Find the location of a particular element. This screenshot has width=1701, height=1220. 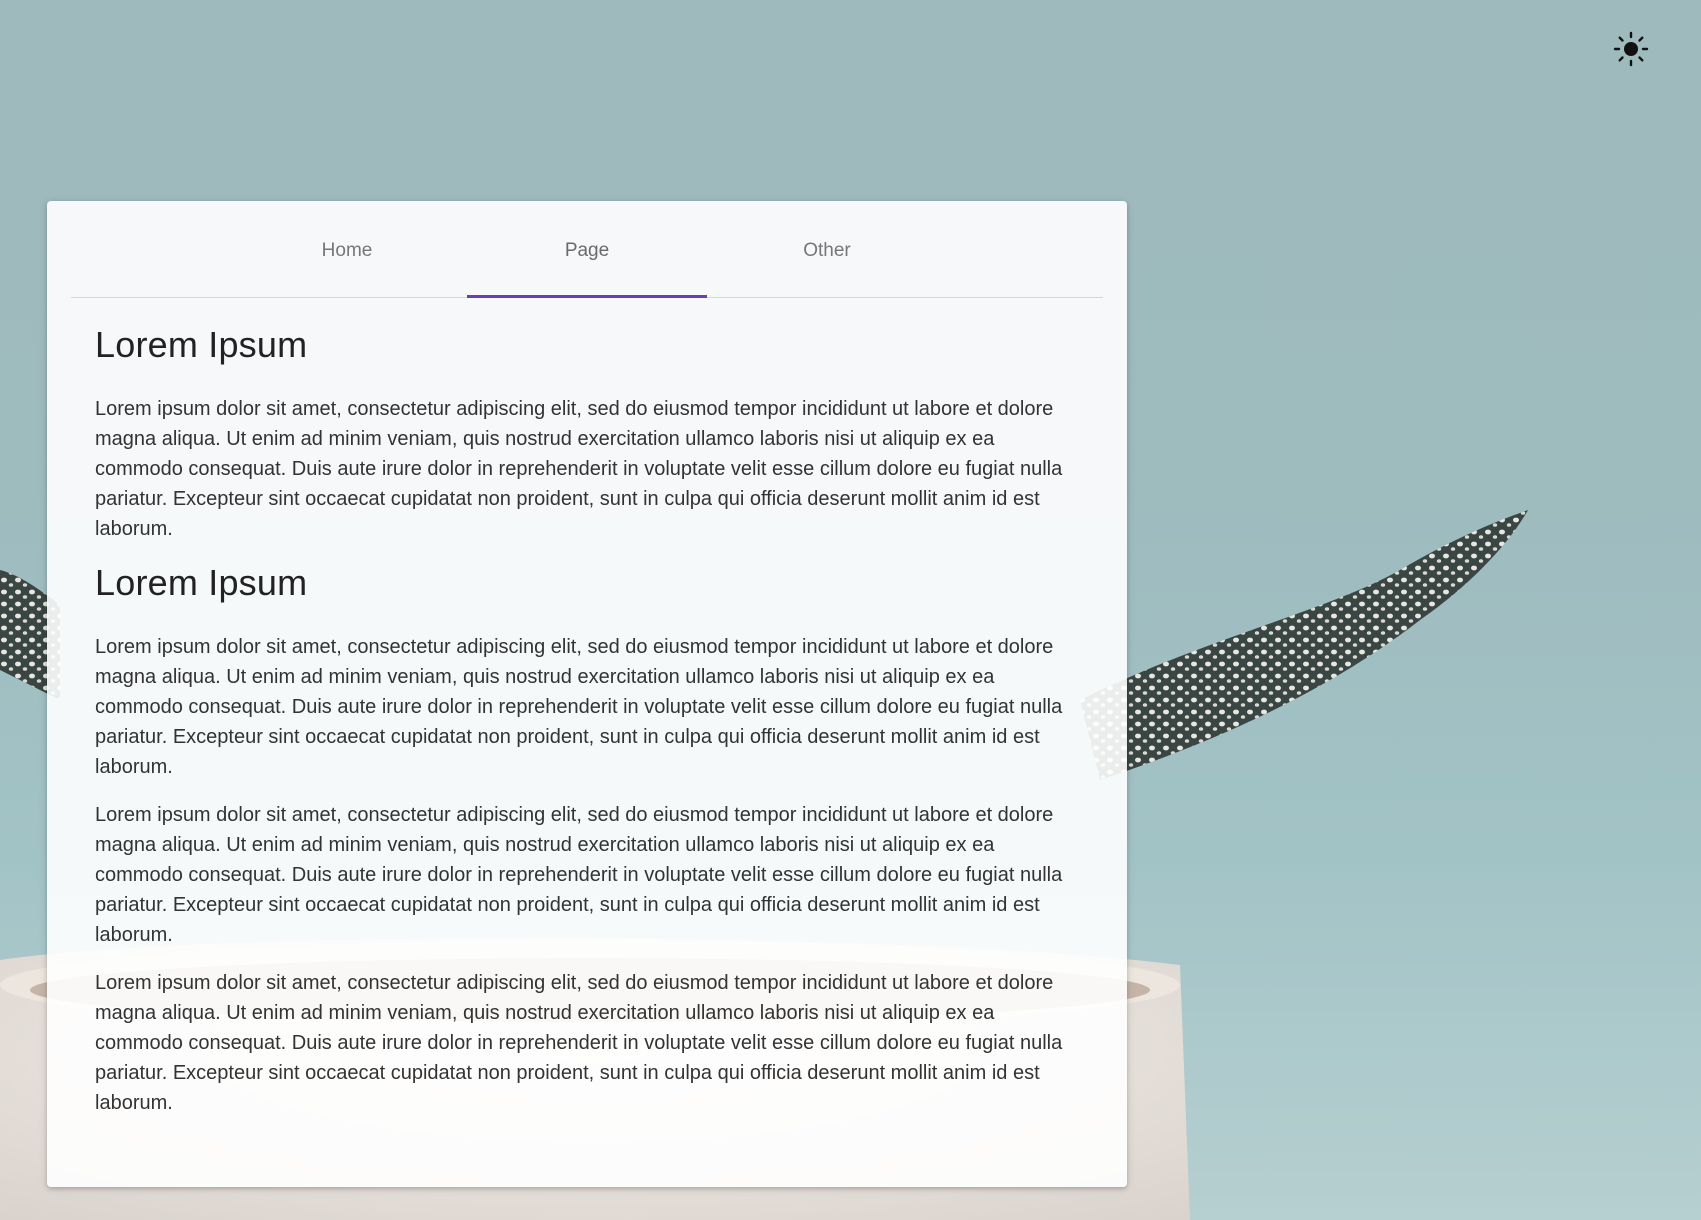

tab-other: Other is located at coordinates (827, 249).